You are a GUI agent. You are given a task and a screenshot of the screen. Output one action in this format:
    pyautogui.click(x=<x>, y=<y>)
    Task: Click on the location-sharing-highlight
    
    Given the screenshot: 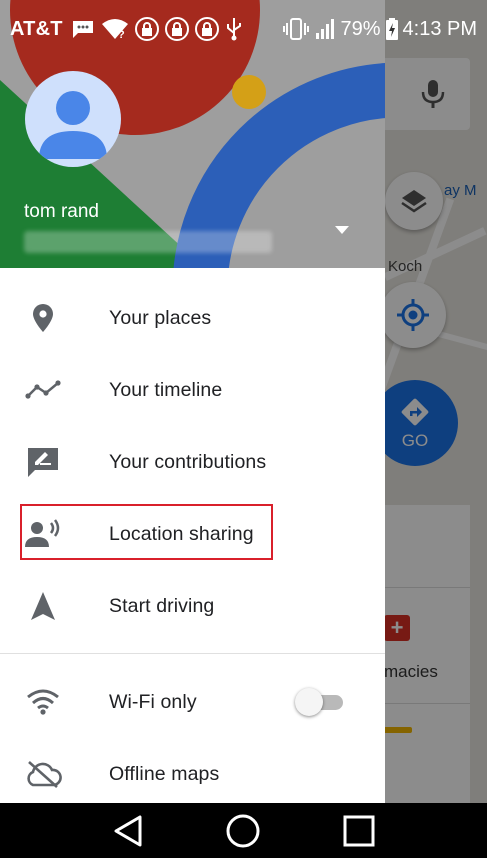 What is the action you would take?
    pyautogui.click(x=146, y=532)
    